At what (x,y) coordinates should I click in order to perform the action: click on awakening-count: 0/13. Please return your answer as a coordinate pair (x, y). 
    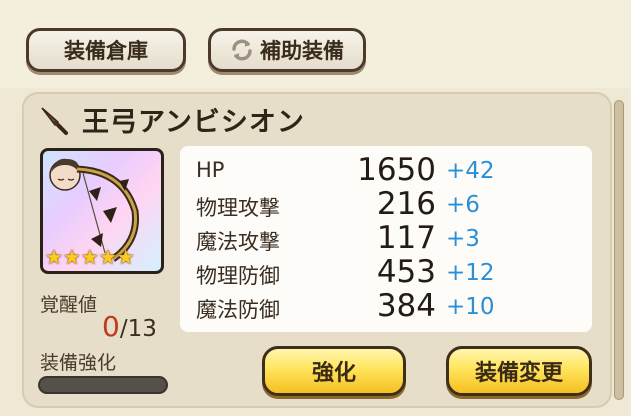
    Looking at the image, I should click on (129, 326).